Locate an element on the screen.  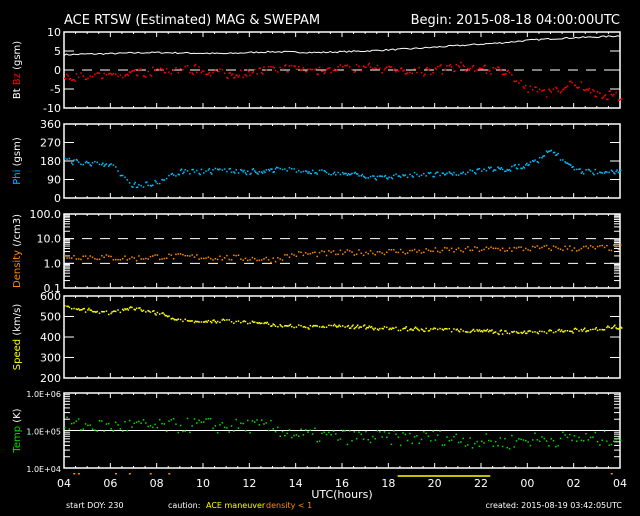
y-tick-label: 10 is located at coordinates (54, 32).